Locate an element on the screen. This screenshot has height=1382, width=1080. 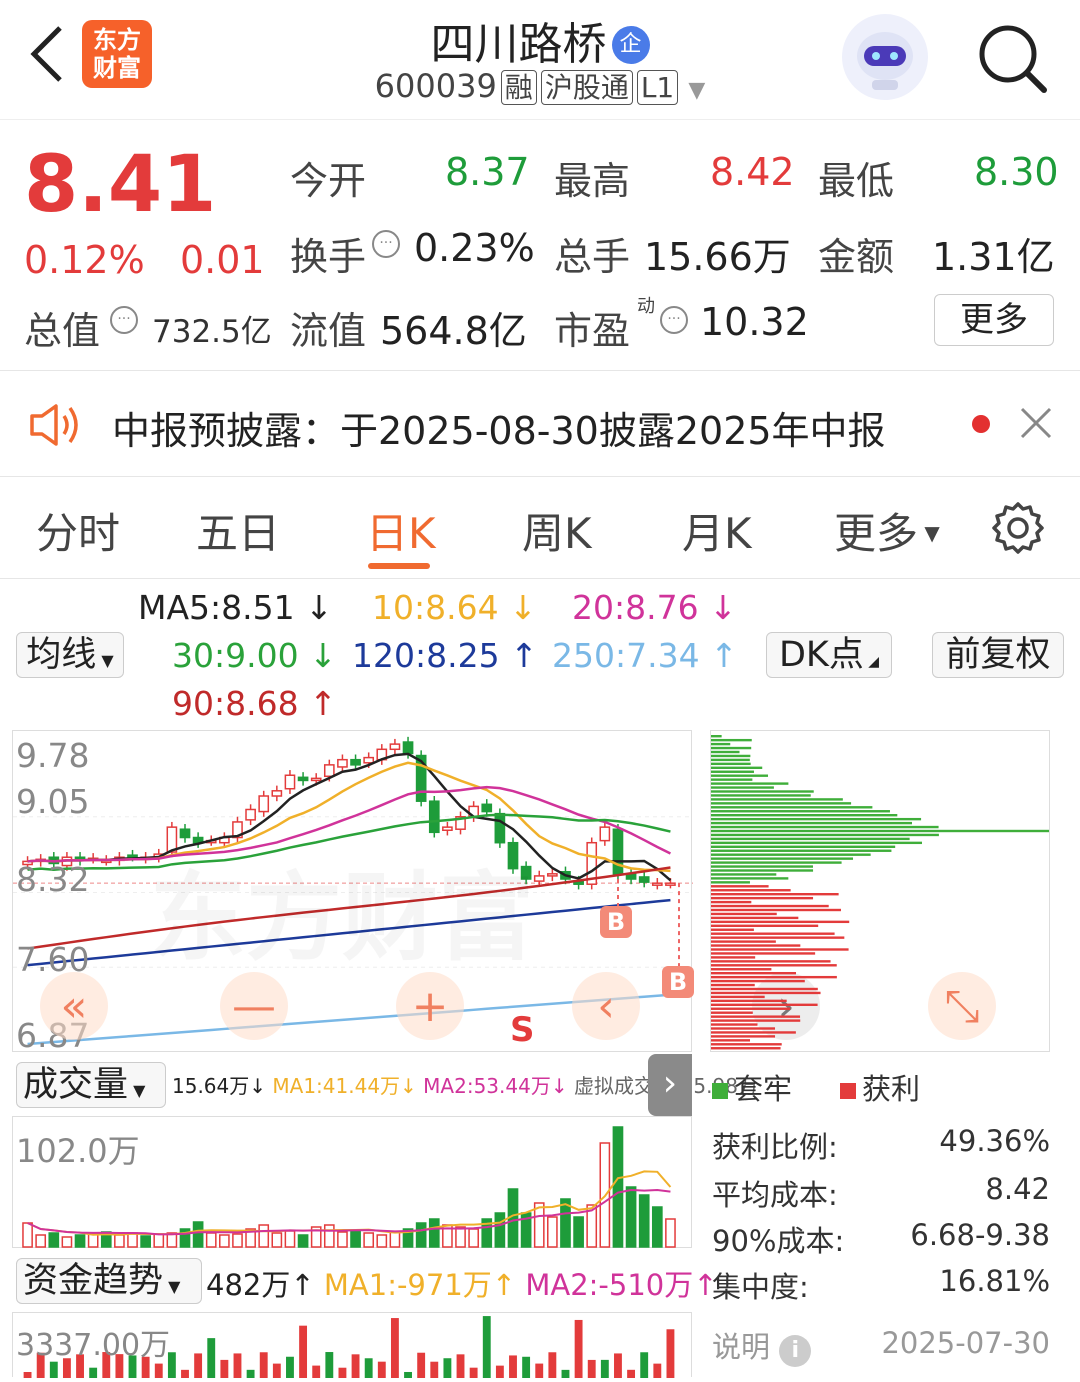
more-button: 更多 is located at coordinates (994, 320).